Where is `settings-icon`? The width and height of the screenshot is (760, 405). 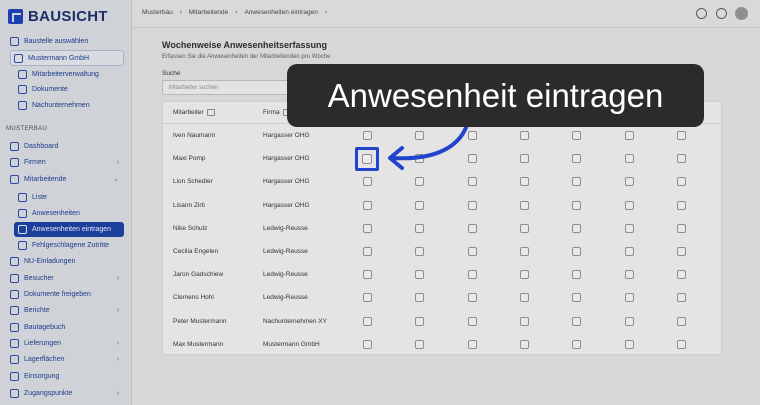
settings-icon is located at coordinates (721, 13).